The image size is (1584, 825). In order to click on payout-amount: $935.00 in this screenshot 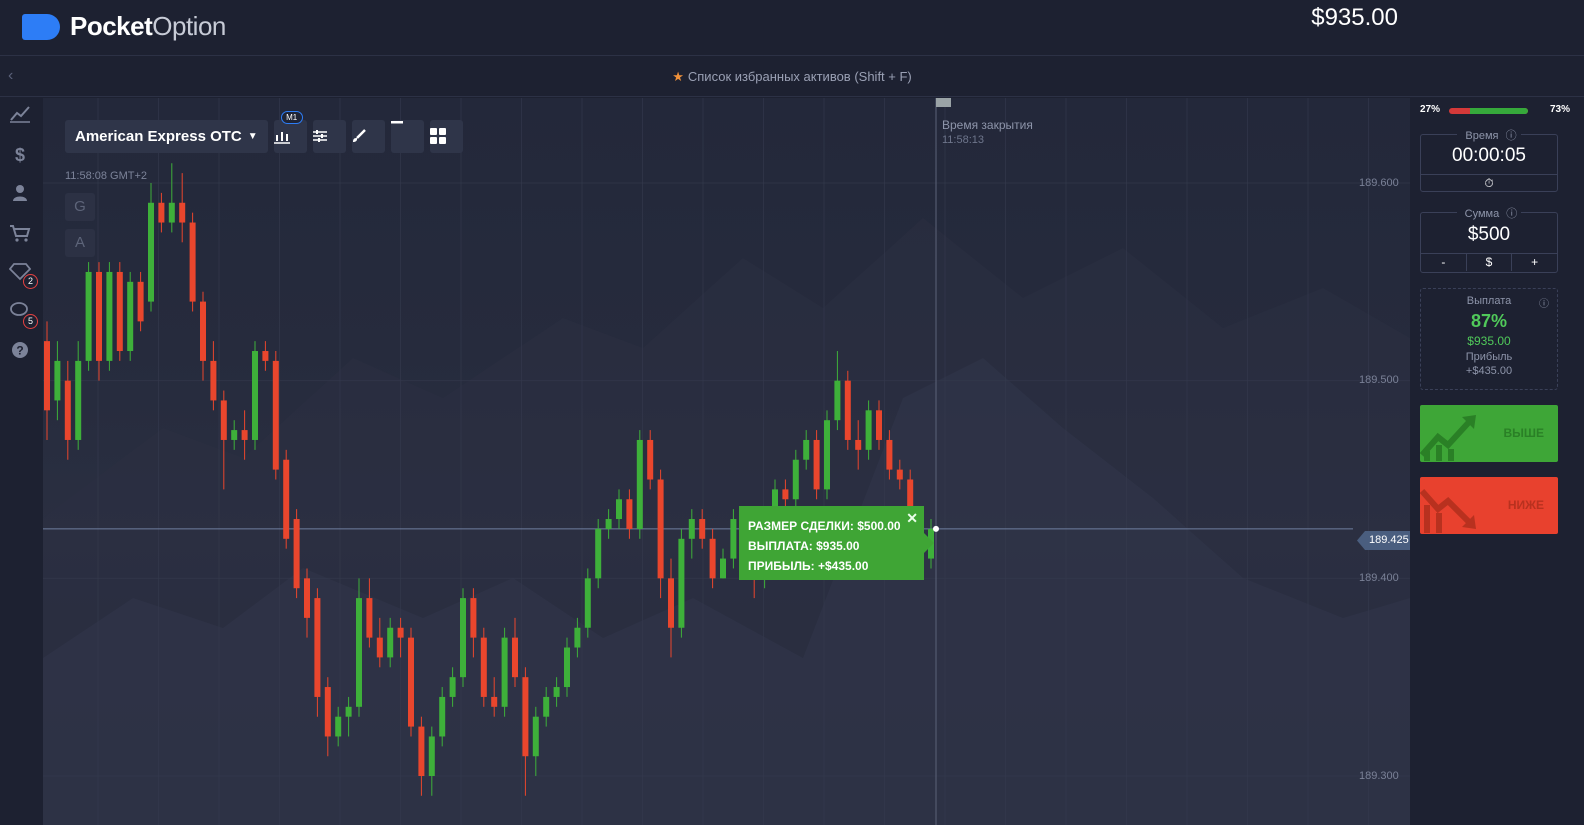, I will do `click(1489, 341)`.